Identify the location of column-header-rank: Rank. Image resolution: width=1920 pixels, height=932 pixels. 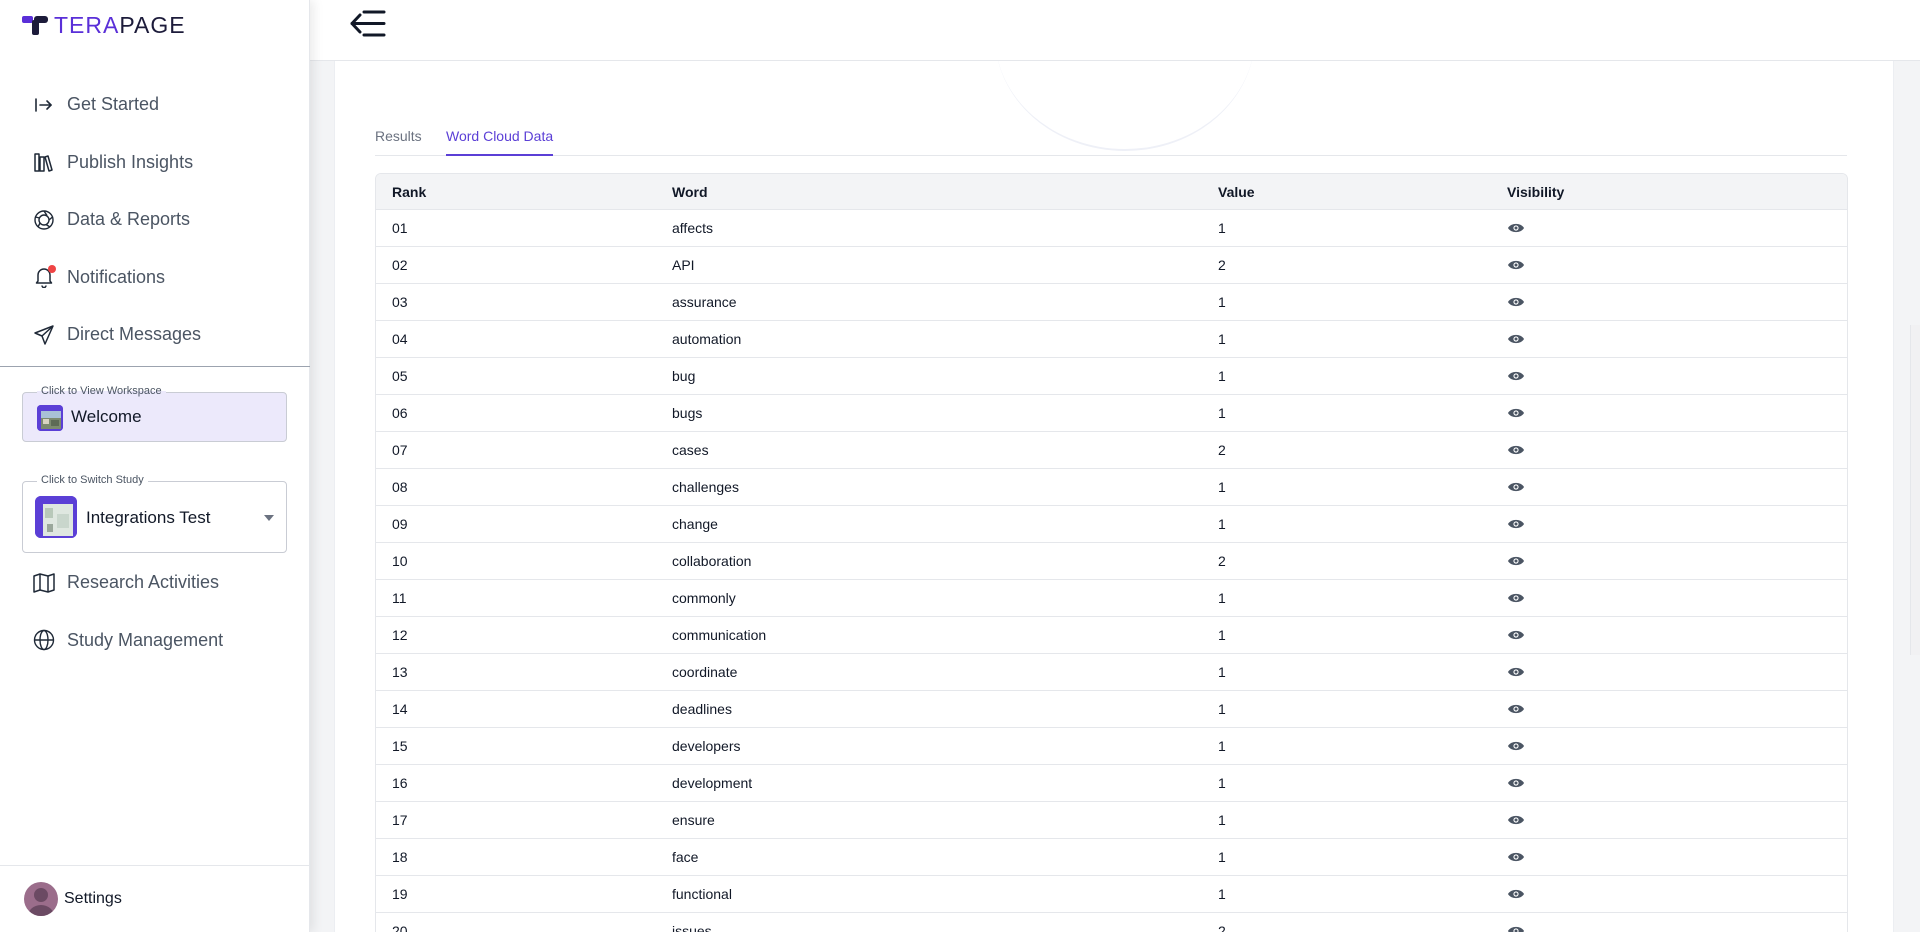
(516, 192).